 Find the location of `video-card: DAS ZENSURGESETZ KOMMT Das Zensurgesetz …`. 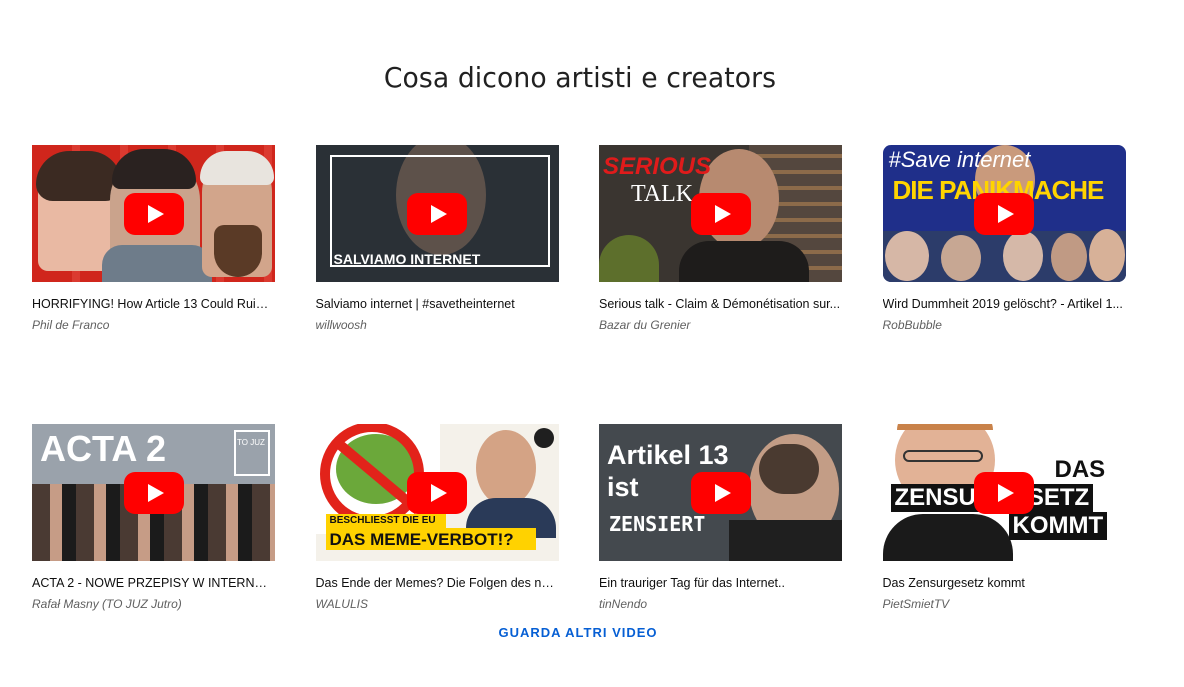

video-card: DAS ZENSURGESETZ KOMMT Das Zensurgesetz … is located at coordinates (1004, 517).